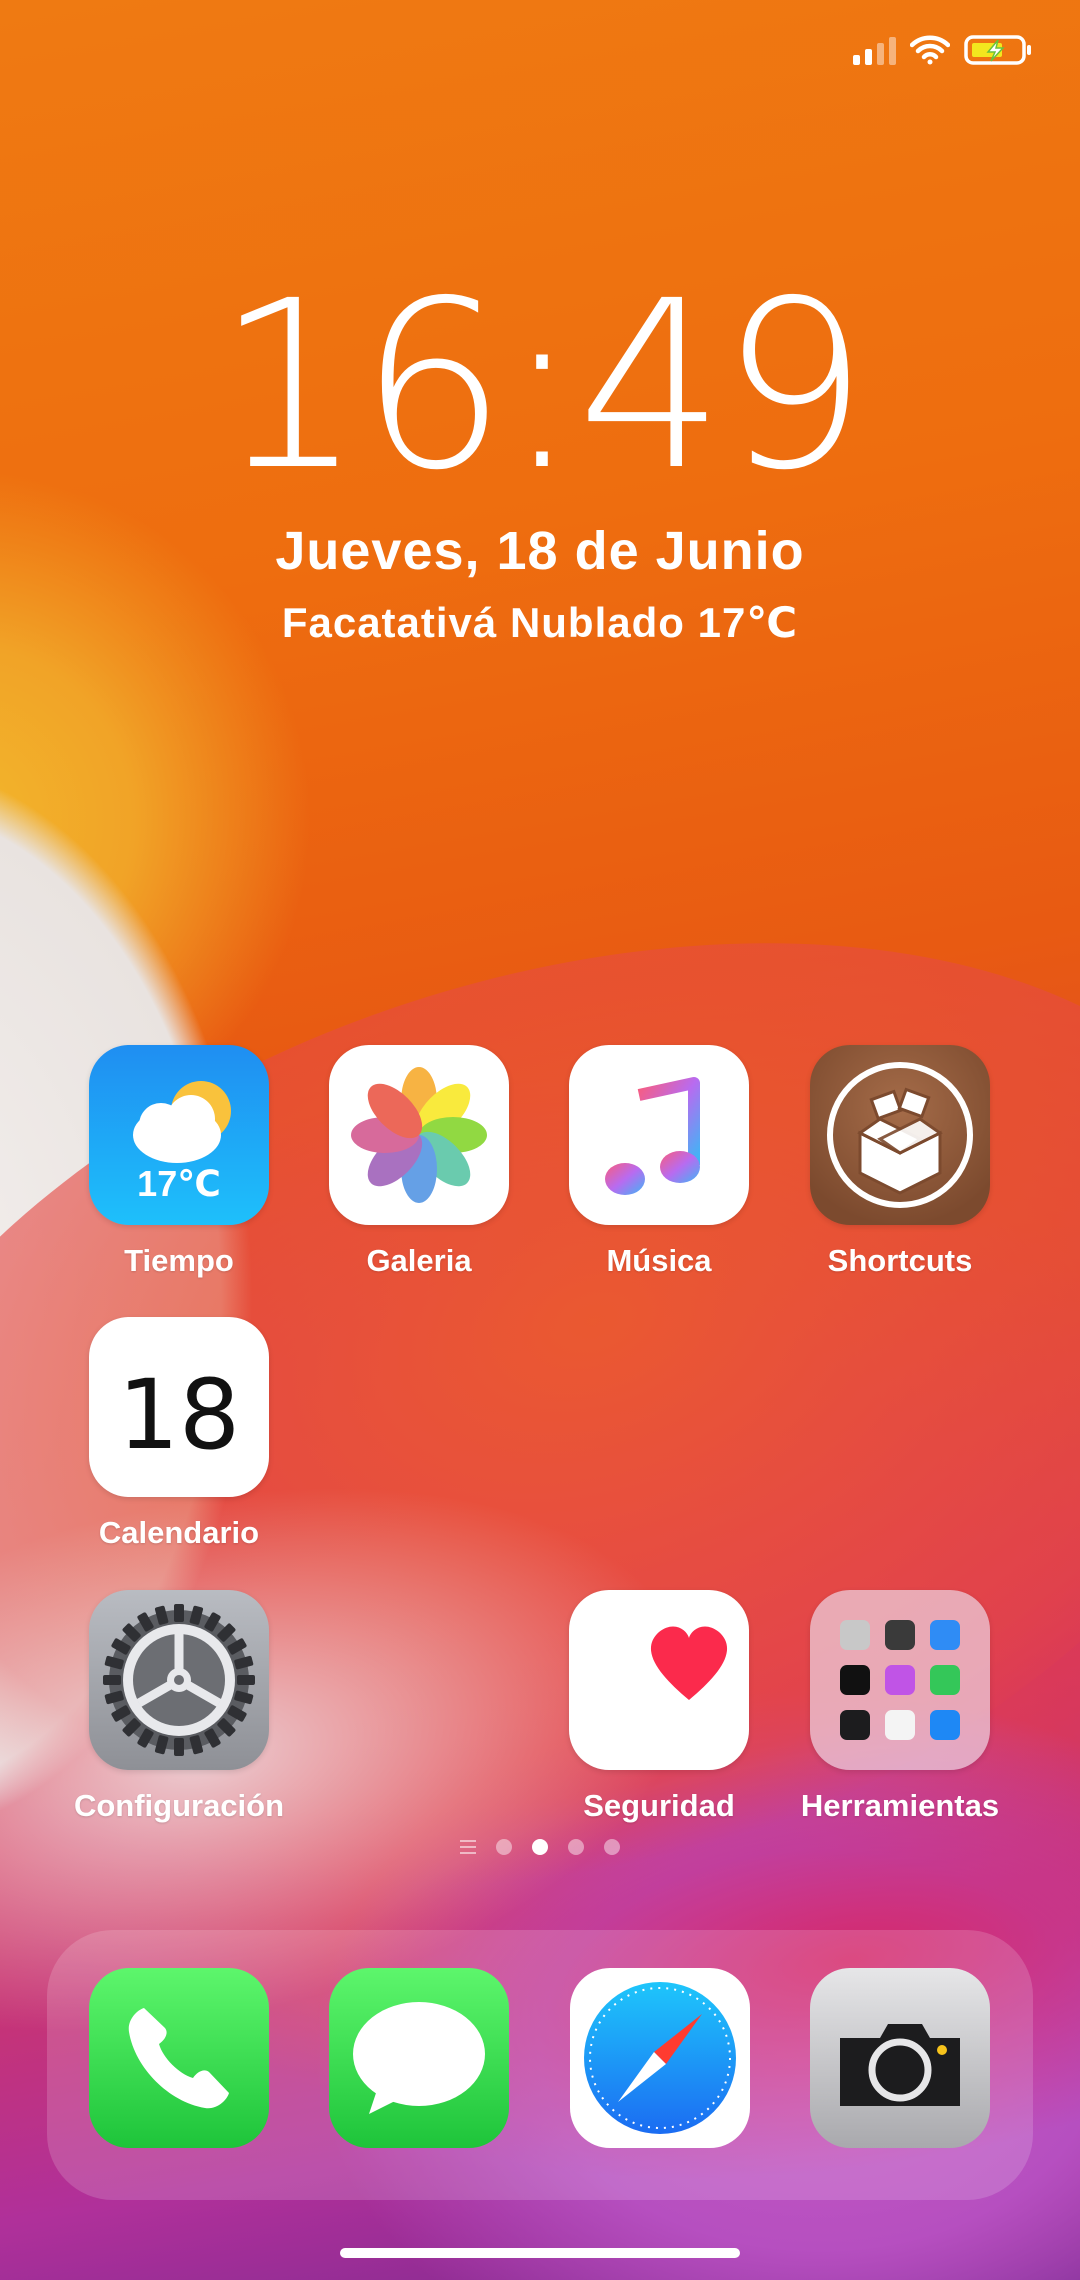 Image resolution: width=1080 pixels, height=2280 pixels. What do you see at coordinates (659, 1805) in the screenshot?
I see `app-label: Seguridad` at bounding box center [659, 1805].